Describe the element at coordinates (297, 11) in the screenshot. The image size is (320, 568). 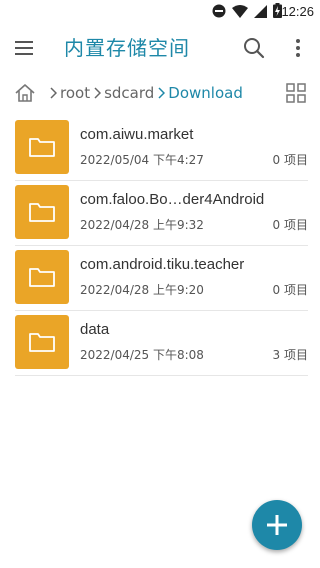
I see `status-time: 12:26` at that location.